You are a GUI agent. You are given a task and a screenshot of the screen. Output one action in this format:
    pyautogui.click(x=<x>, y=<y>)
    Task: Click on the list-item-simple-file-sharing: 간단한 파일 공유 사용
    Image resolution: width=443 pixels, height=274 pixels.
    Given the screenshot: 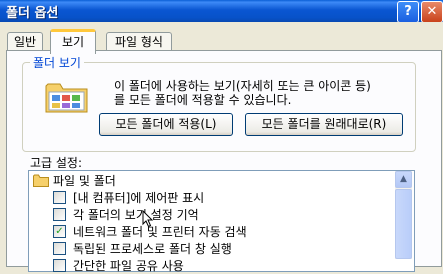 What is the action you would take?
    pyautogui.click(x=118, y=266)
    